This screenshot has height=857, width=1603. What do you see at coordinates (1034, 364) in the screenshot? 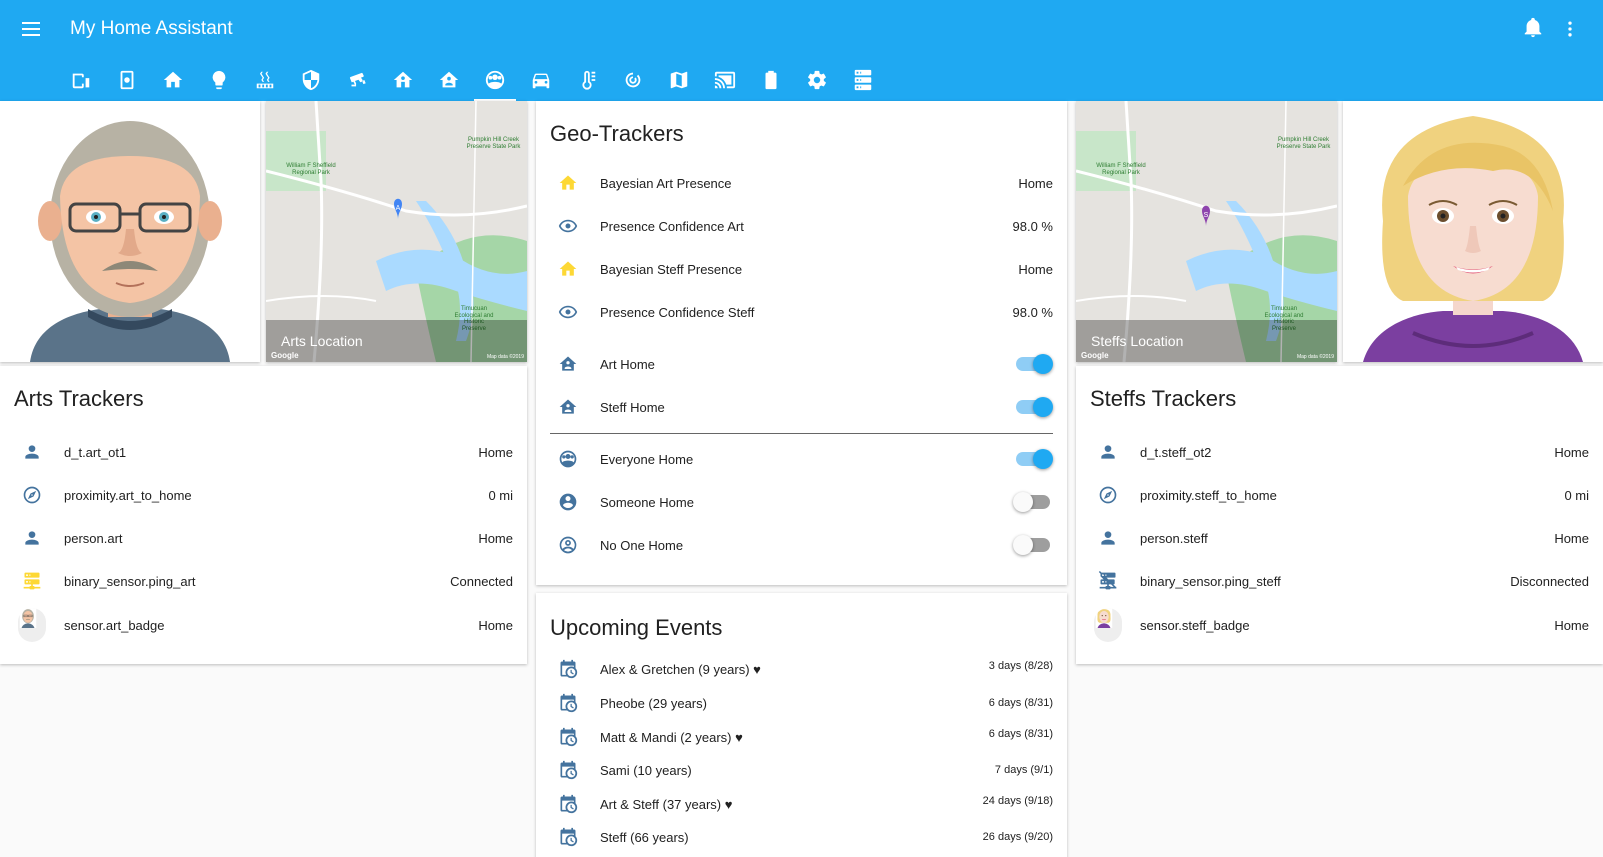
I see `art-home-toggle` at bounding box center [1034, 364].